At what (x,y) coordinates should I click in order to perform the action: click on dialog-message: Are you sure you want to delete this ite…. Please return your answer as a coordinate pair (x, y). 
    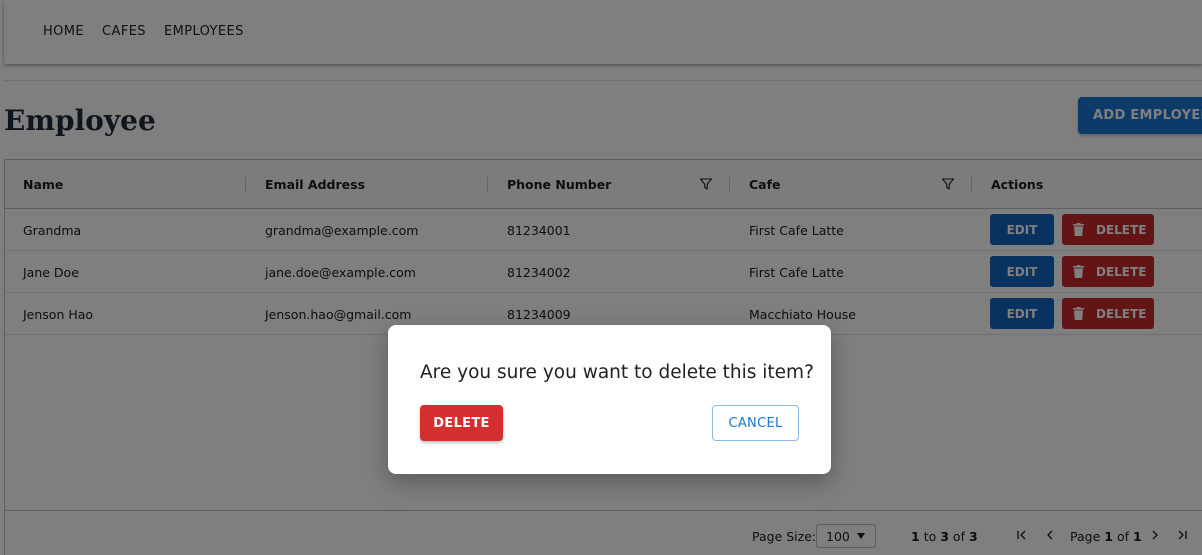
    Looking at the image, I should click on (617, 372).